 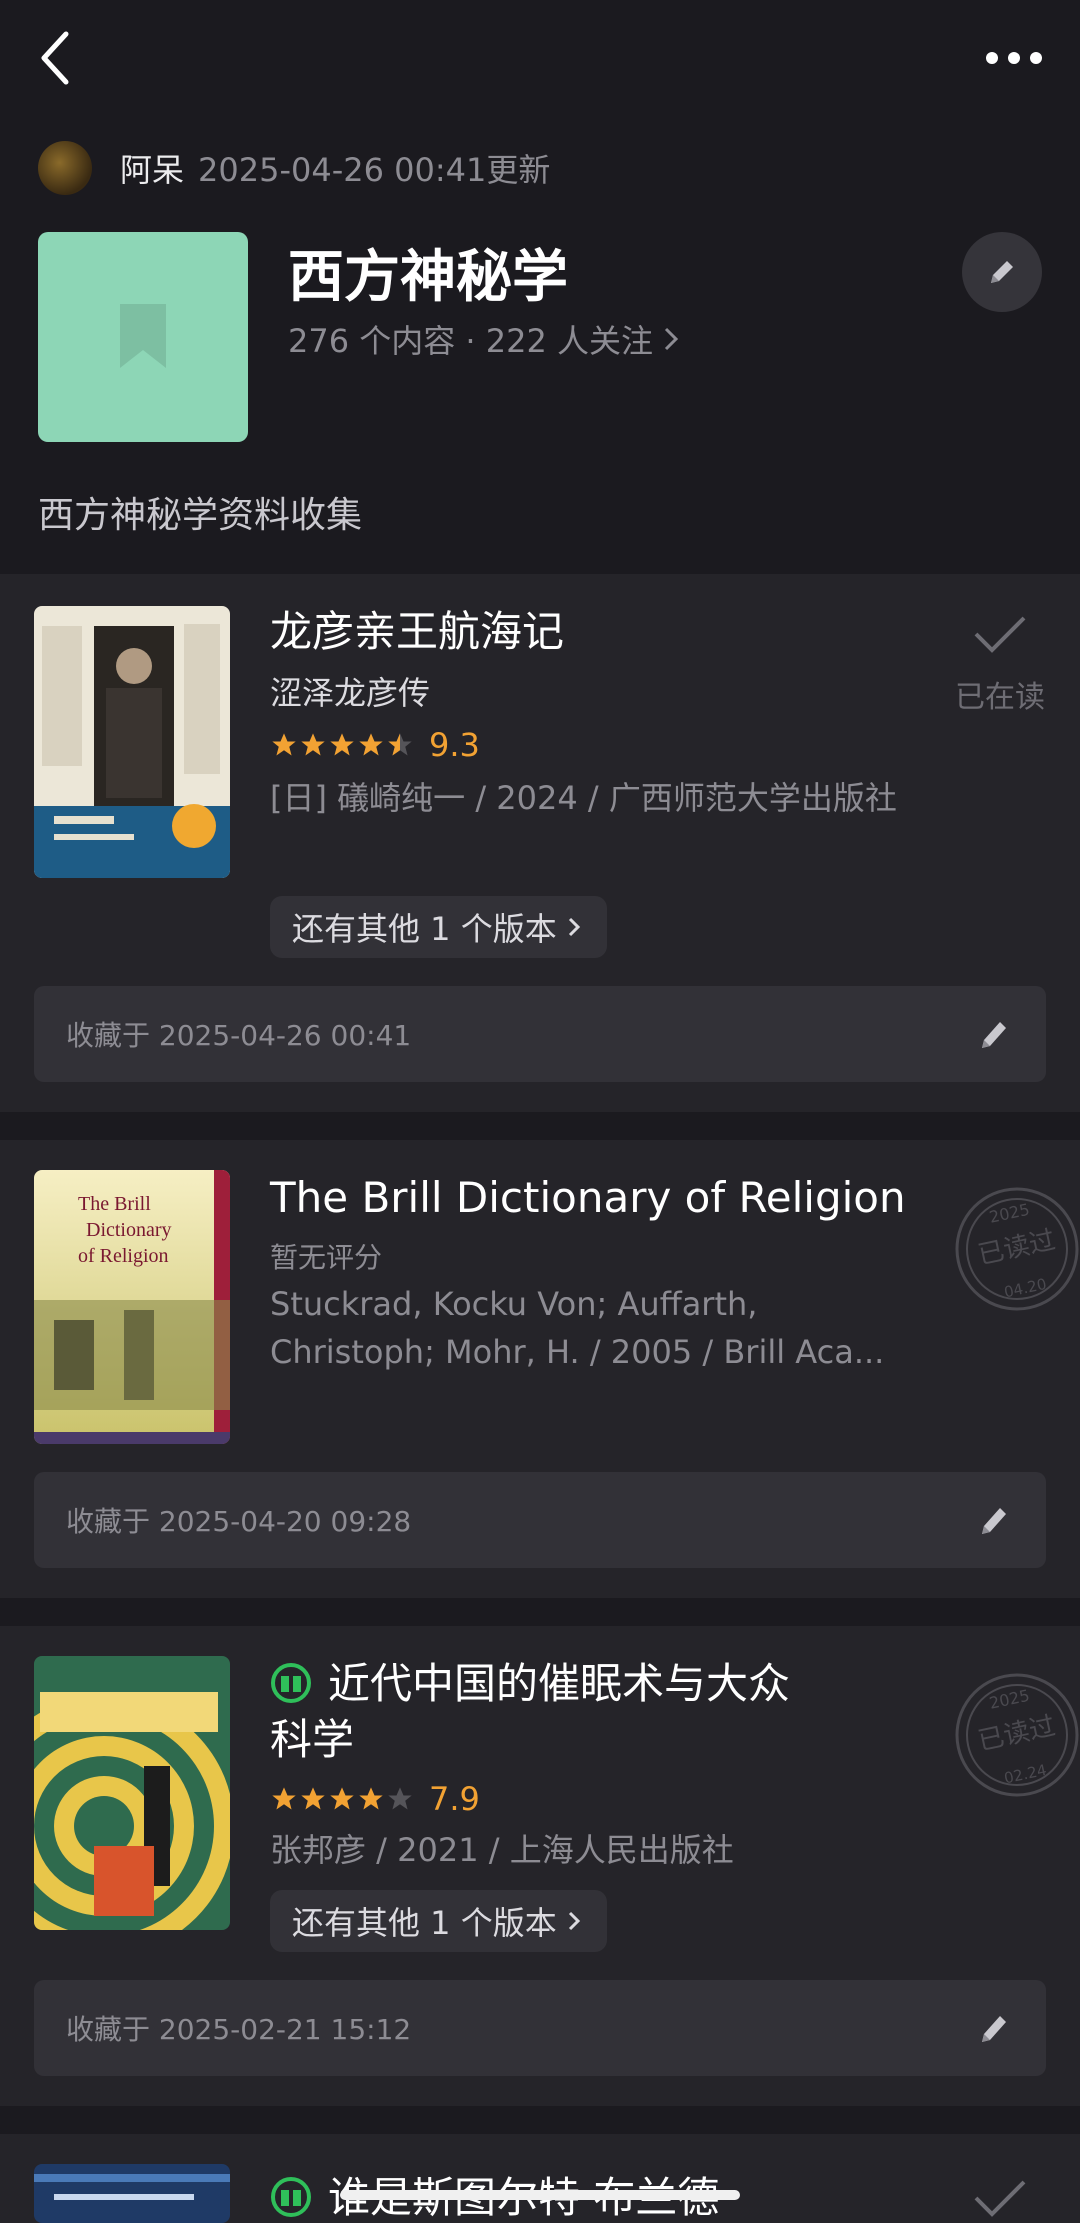 What do you see at coordinates (540, 1520) in the screenshot?
I see `collected-bar: 收藏于 2025-04-20 09:28` at bounding box center [540, 1520].